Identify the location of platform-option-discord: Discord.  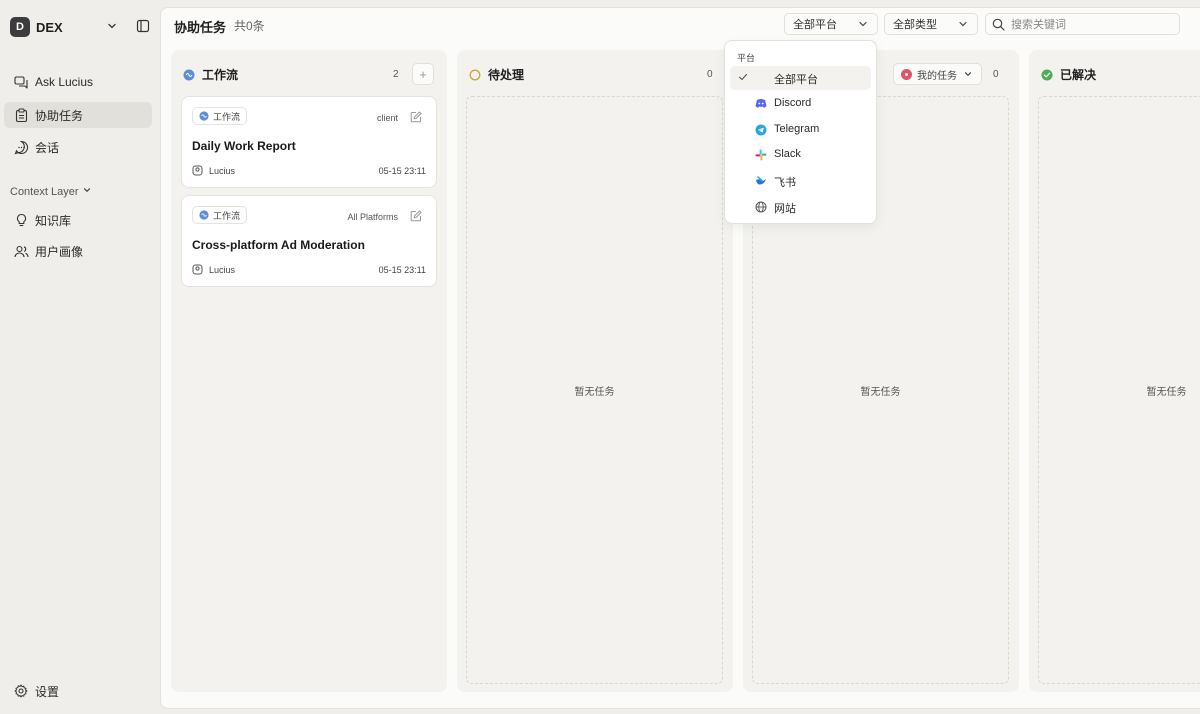
(800, 104).